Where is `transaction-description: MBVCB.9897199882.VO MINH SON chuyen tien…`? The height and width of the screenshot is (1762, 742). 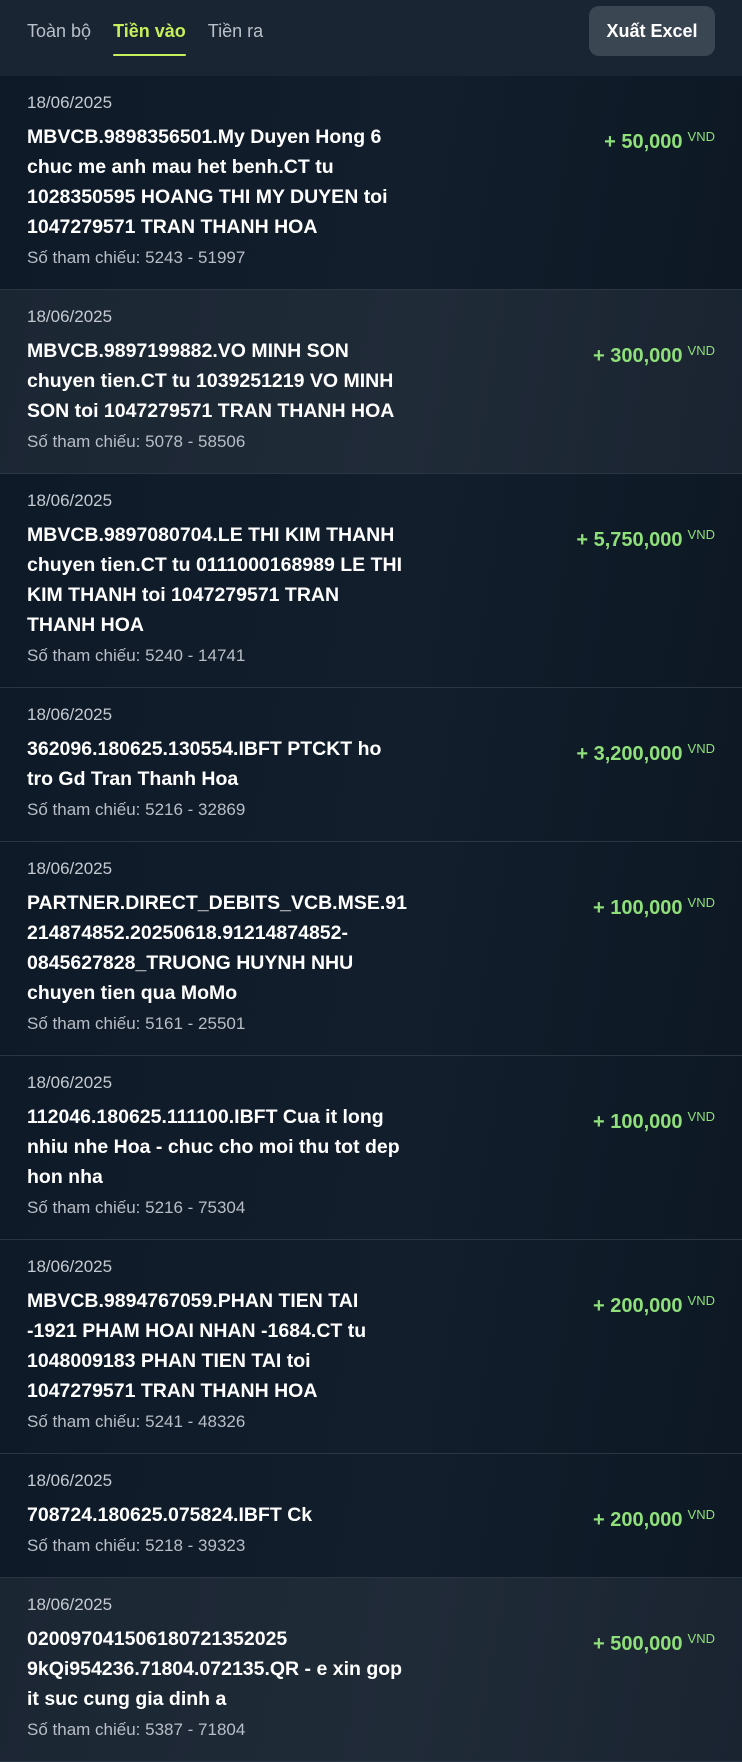
transaction-description: MBVCB.9897199882.VO MINH SON chuyen tien… is located at coordinates (211, 381).